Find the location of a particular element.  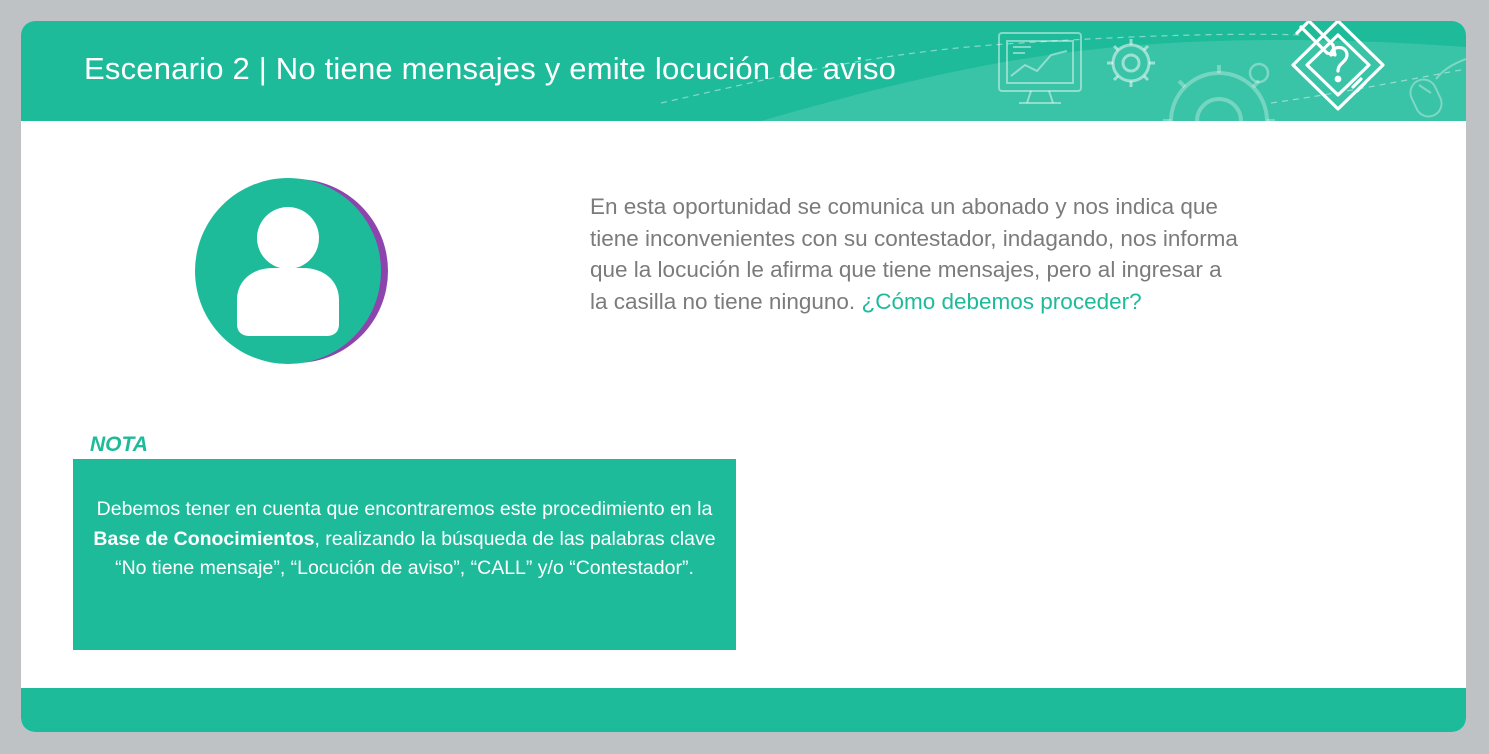

note-label: NOTA is located at coordinates (119, 444).